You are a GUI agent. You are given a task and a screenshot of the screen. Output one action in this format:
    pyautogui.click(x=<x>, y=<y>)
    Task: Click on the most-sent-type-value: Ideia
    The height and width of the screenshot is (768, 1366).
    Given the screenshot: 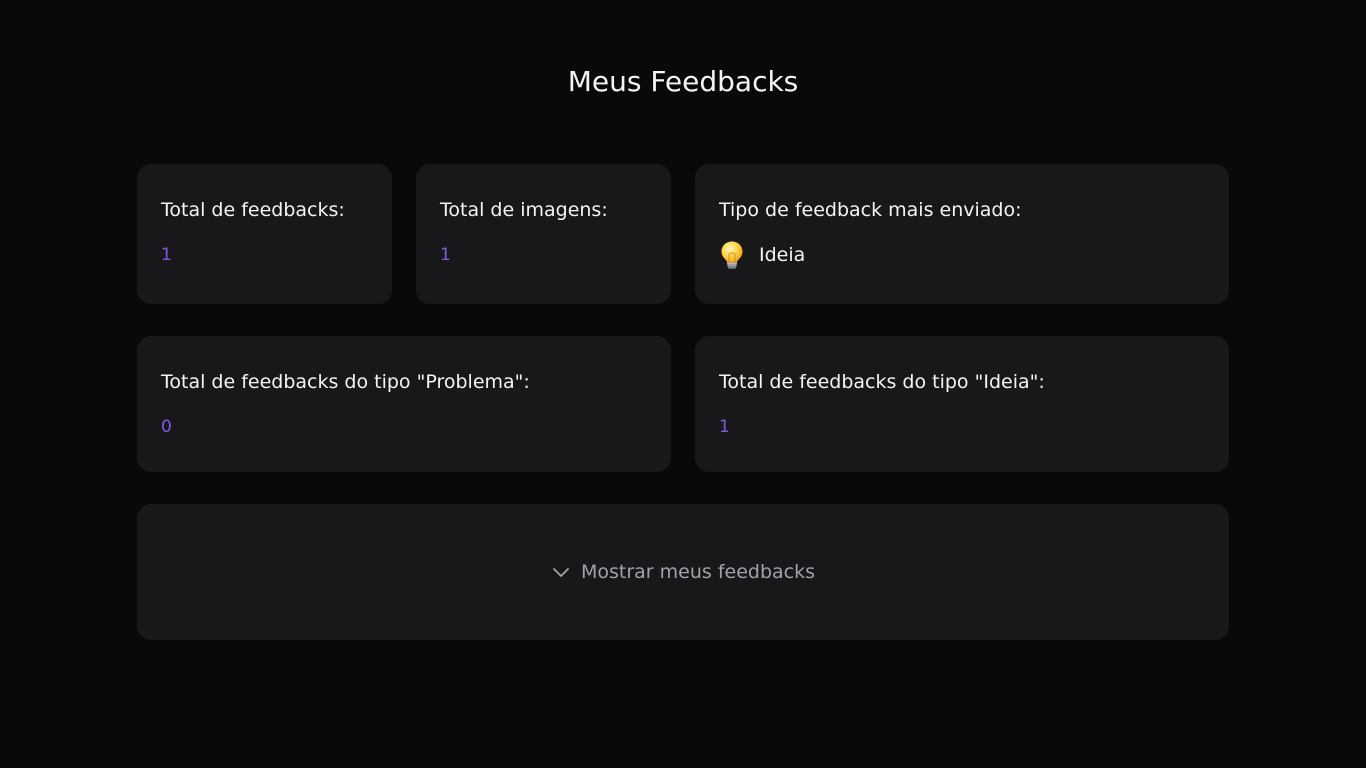 What is the action you would take?
    pyautogui.click(x=782, y=255)
    